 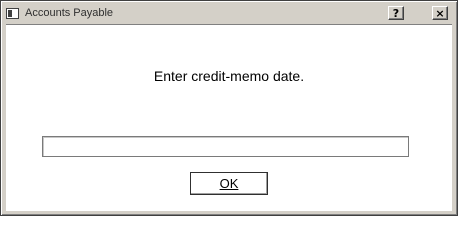 What do you see at coordinates (229, 76) in the screenshot?
I see `prompt-text: Enter credit-memo date.` at bounding box center [229, 76].